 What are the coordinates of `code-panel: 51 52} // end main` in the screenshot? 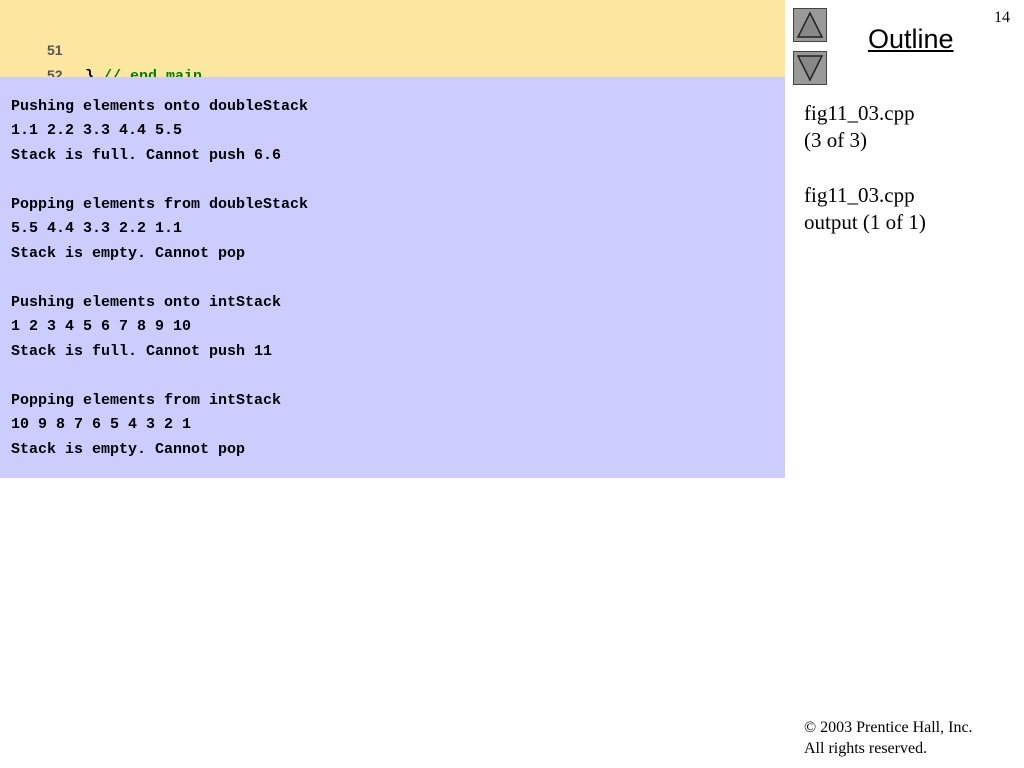 It's located at (392, 42).